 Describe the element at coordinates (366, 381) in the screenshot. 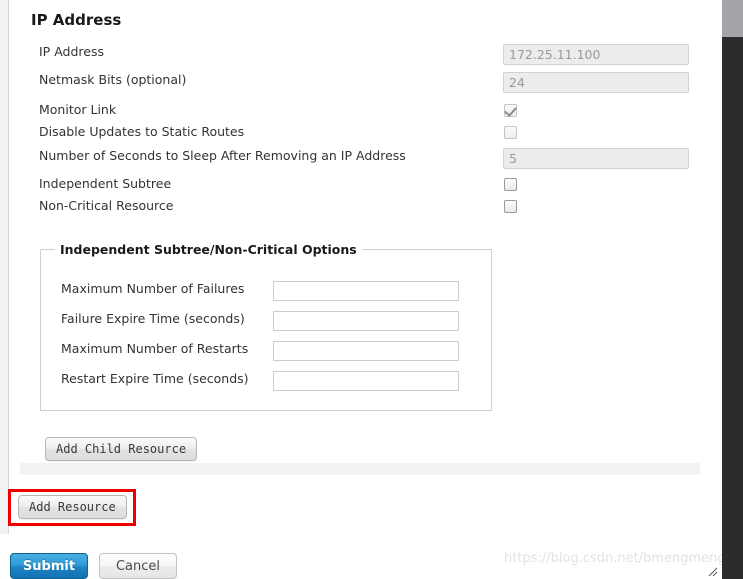

I see `restart-expire-time-input` at that location.